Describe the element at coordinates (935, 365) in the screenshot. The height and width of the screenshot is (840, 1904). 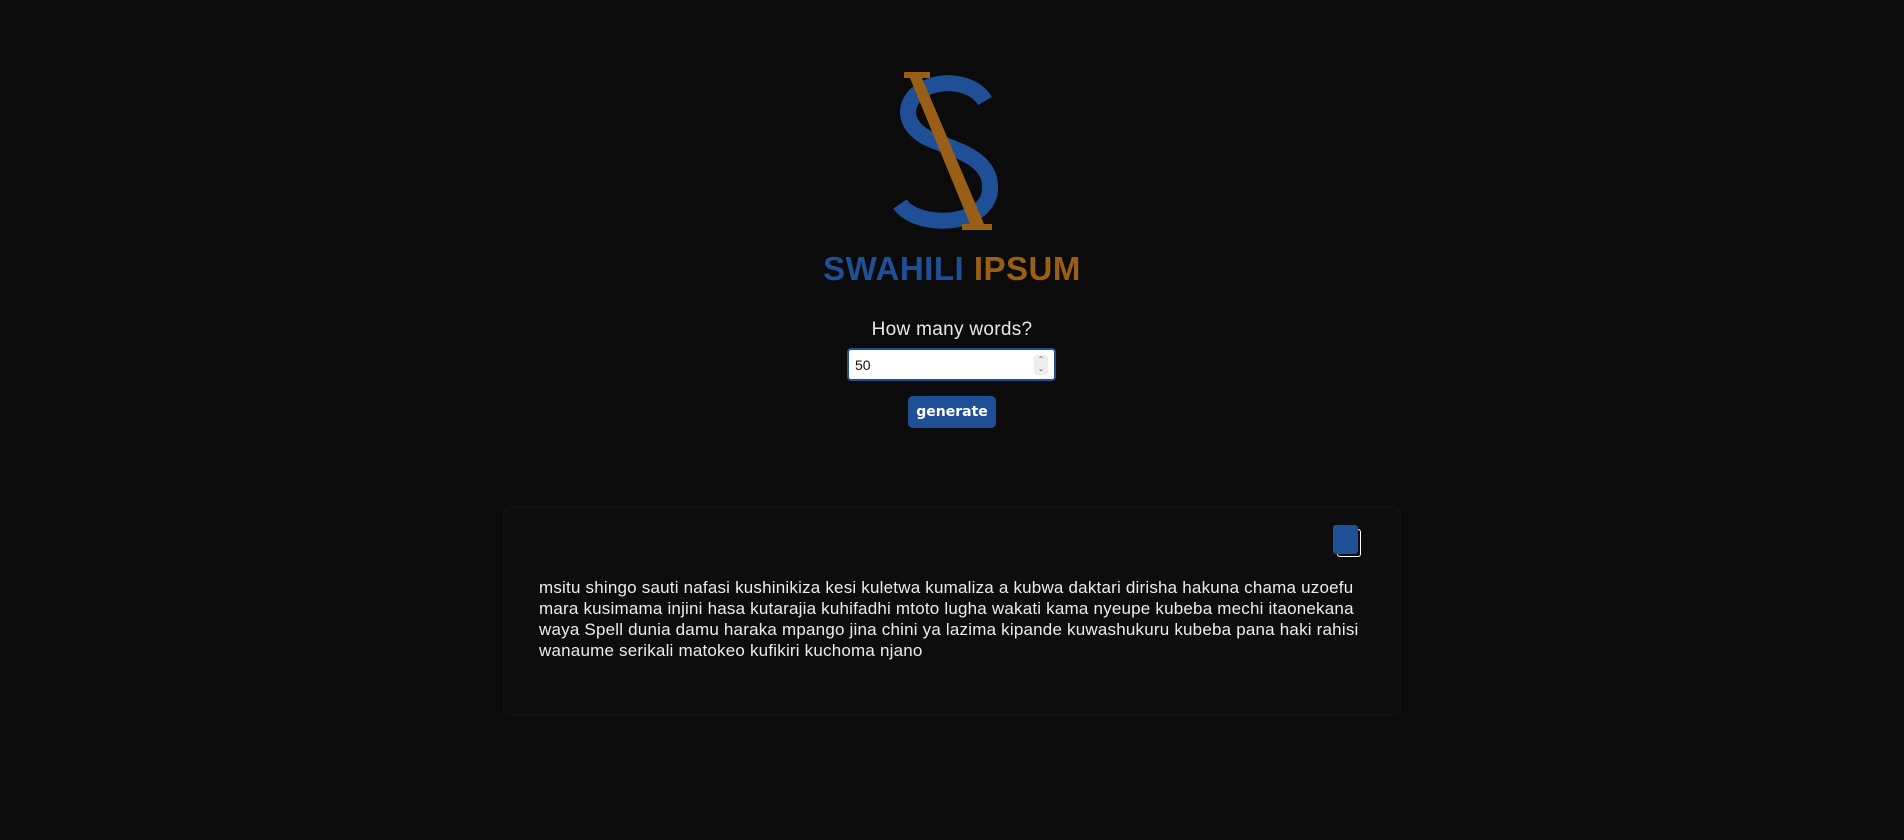
I see `word-count-input` at that location.